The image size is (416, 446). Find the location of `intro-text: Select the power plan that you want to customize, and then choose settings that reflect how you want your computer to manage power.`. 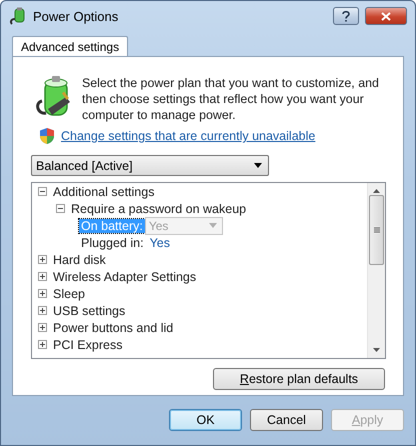

intro-text: Select the power plan that you want to customize, and then choose settings that reflect how you want your computer to manage power. is located at coordinates (231, 99).